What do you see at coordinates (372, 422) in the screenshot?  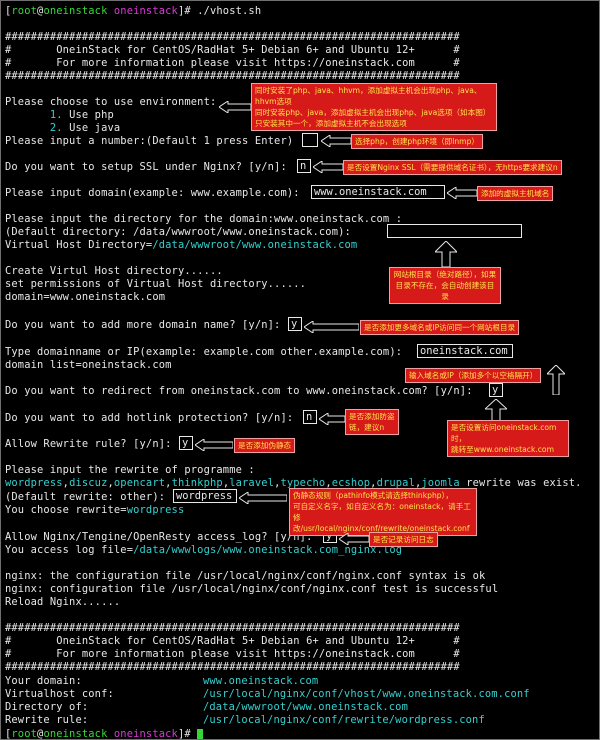 I see `note-hotlink: 是否添加防盗 链，建议n` at bounding box center [372, 422].